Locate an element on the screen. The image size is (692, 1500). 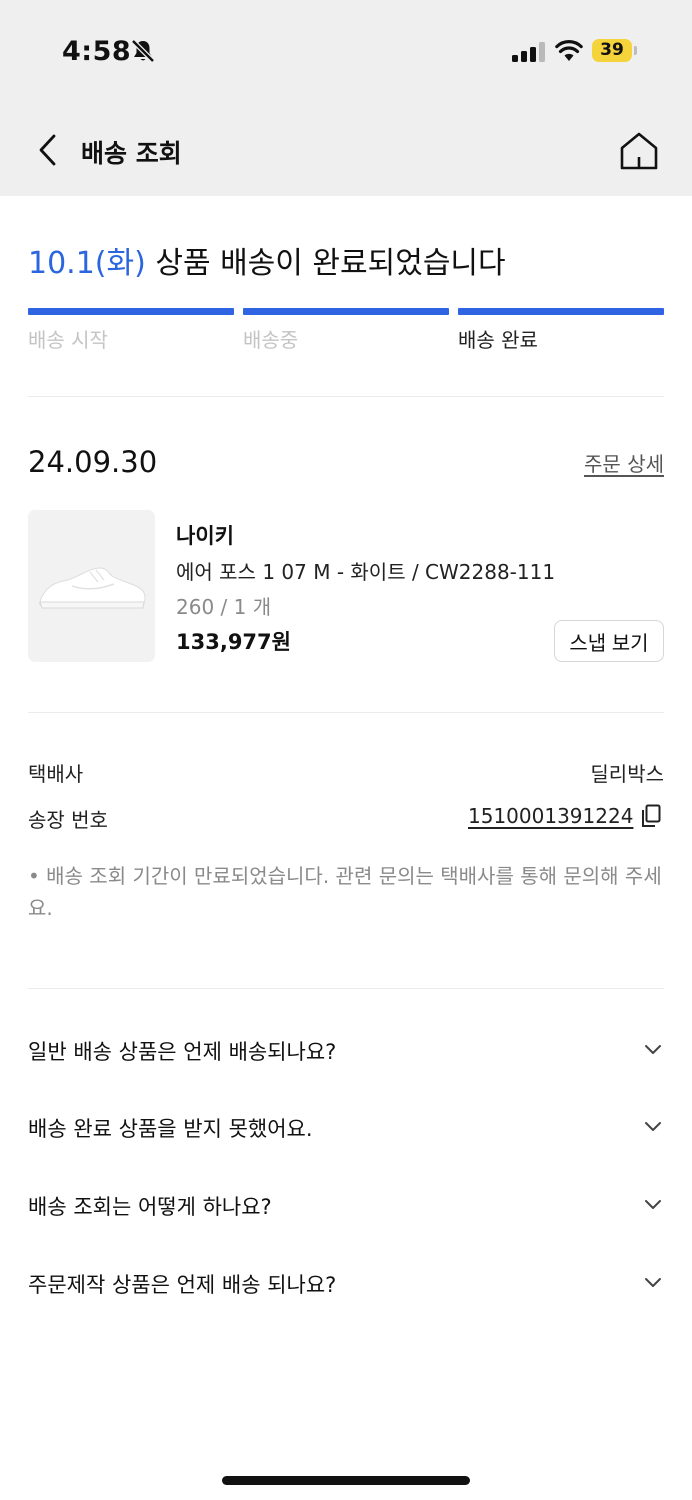
delivery-status-headline: 10.1(화) 상품 배송이 완료되었습니다 is located at coordinates (267, 260).